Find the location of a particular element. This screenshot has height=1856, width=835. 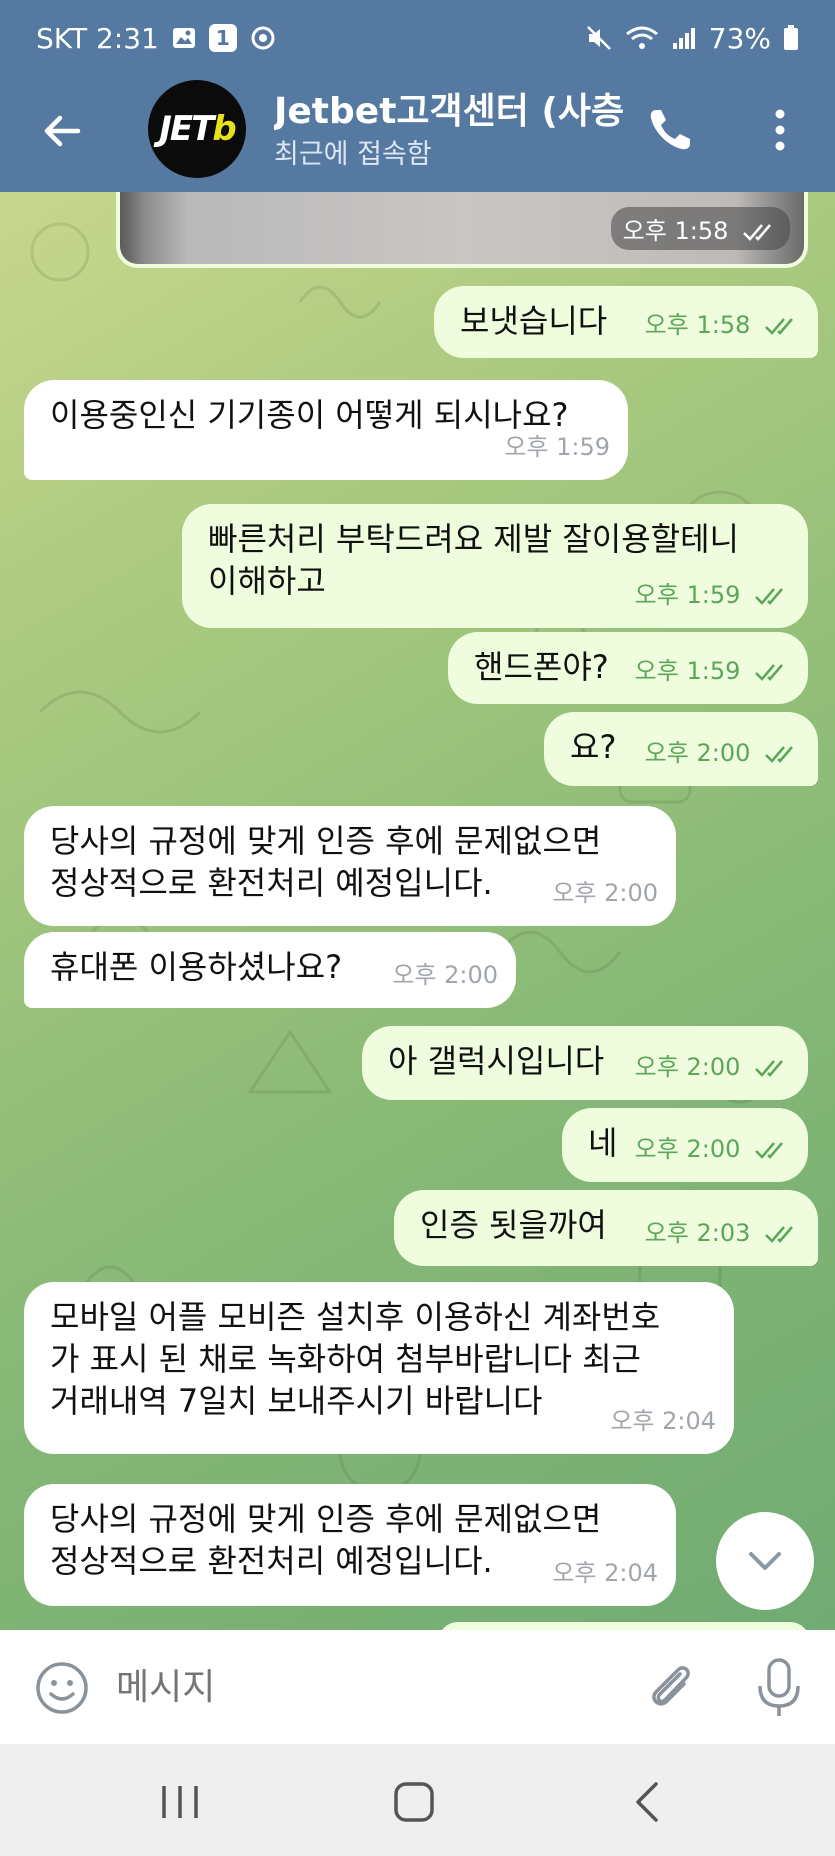

chat-title: Jetbet고객센터 (사층 is located at coordinates (449, 108).